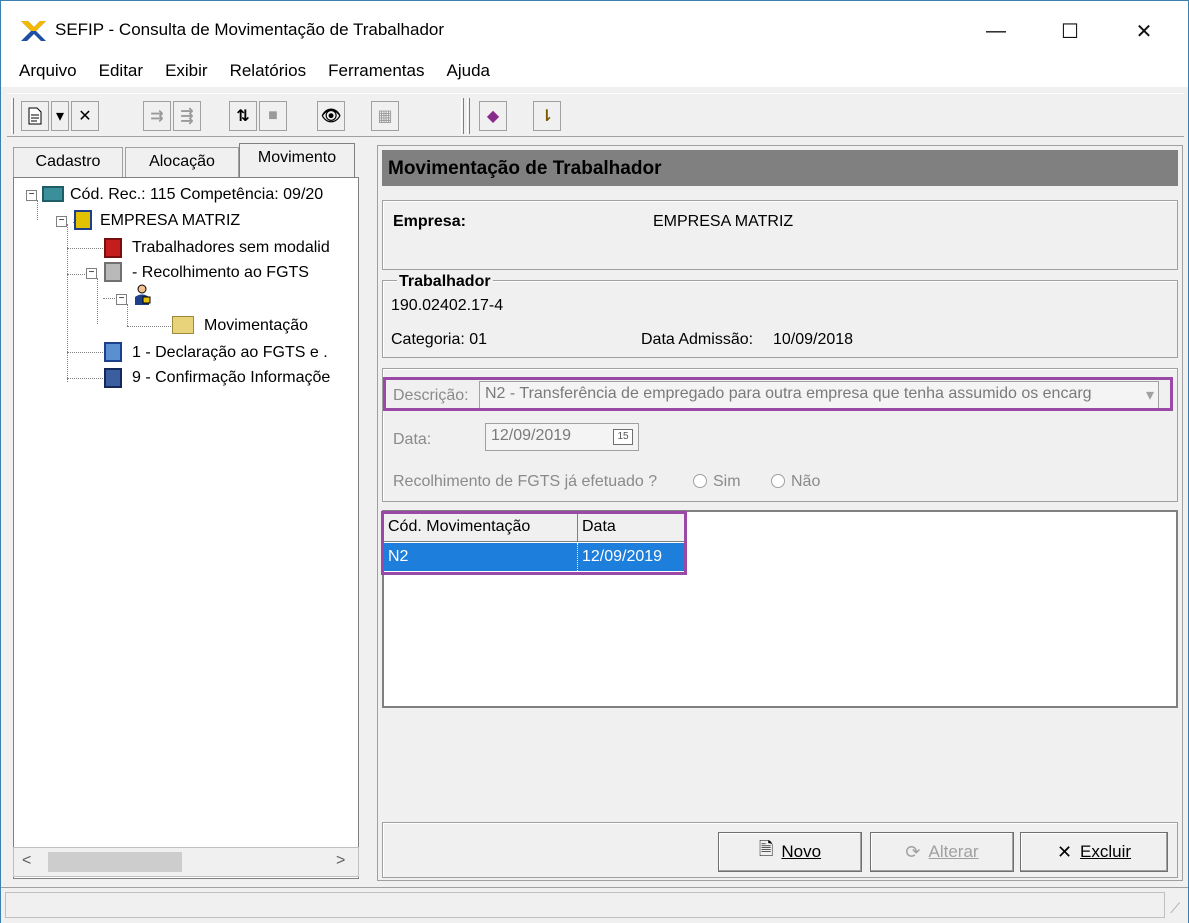 The image size is (1189, 923). I want to click on excluir-button: ✕ Excluir, so click(1094, 852).